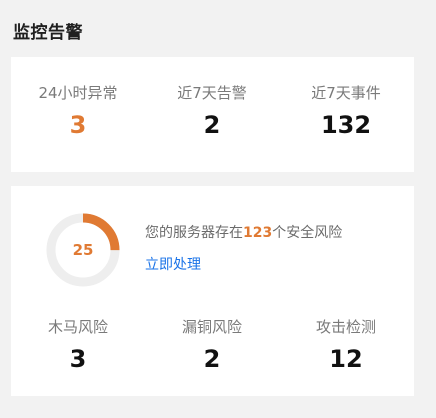 This screenshot has width=436, height=418. What do you see at coordinates (346, 359) in the screenshot?
I see `stat-value: 12` at bounding box center [346, 359].